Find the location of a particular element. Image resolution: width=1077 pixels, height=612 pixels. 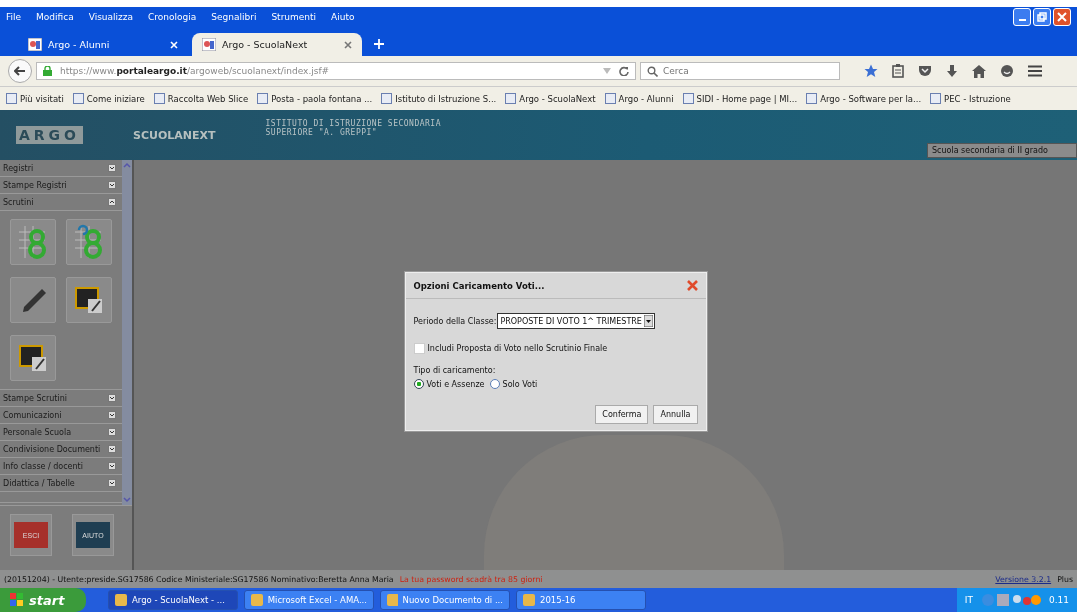

bookmark-item: Argo - Alunni is located at coordinates (639, 98).